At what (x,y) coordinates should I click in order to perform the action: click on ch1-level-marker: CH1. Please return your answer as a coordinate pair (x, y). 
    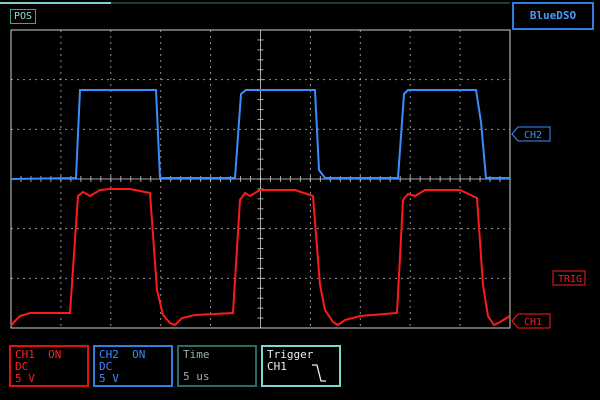
    Looking at the image, I should click on (531, 321).